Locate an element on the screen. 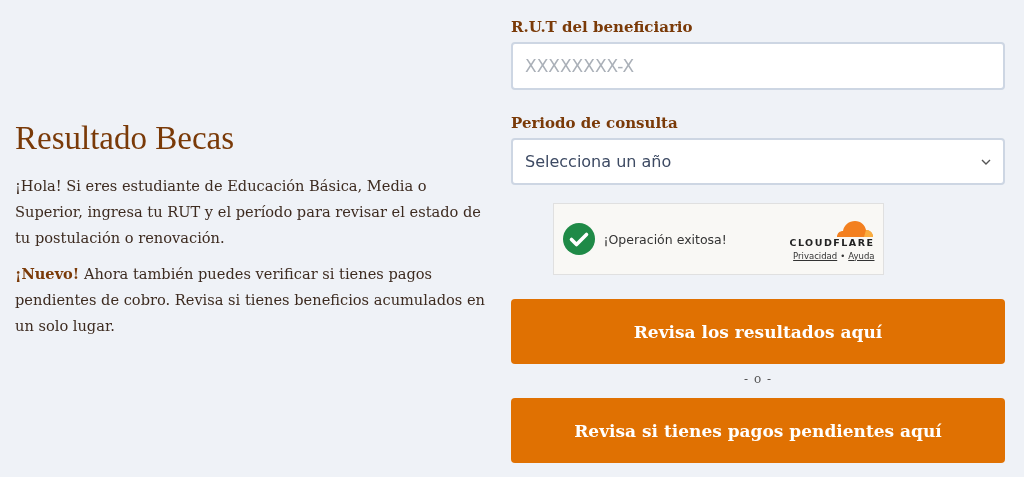 This screenshot has width=1024, height=477. captcha-status: ¡Operación exitosa! is located at coordinates (665, 239).